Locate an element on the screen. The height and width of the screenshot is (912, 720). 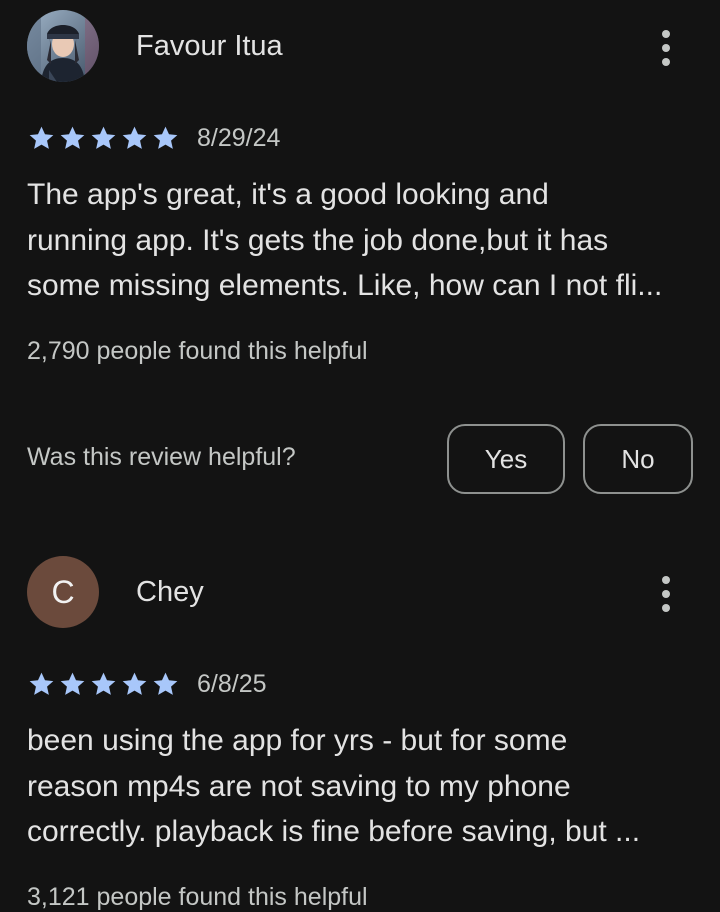
avatar: C is located at coordinates (63, 592).